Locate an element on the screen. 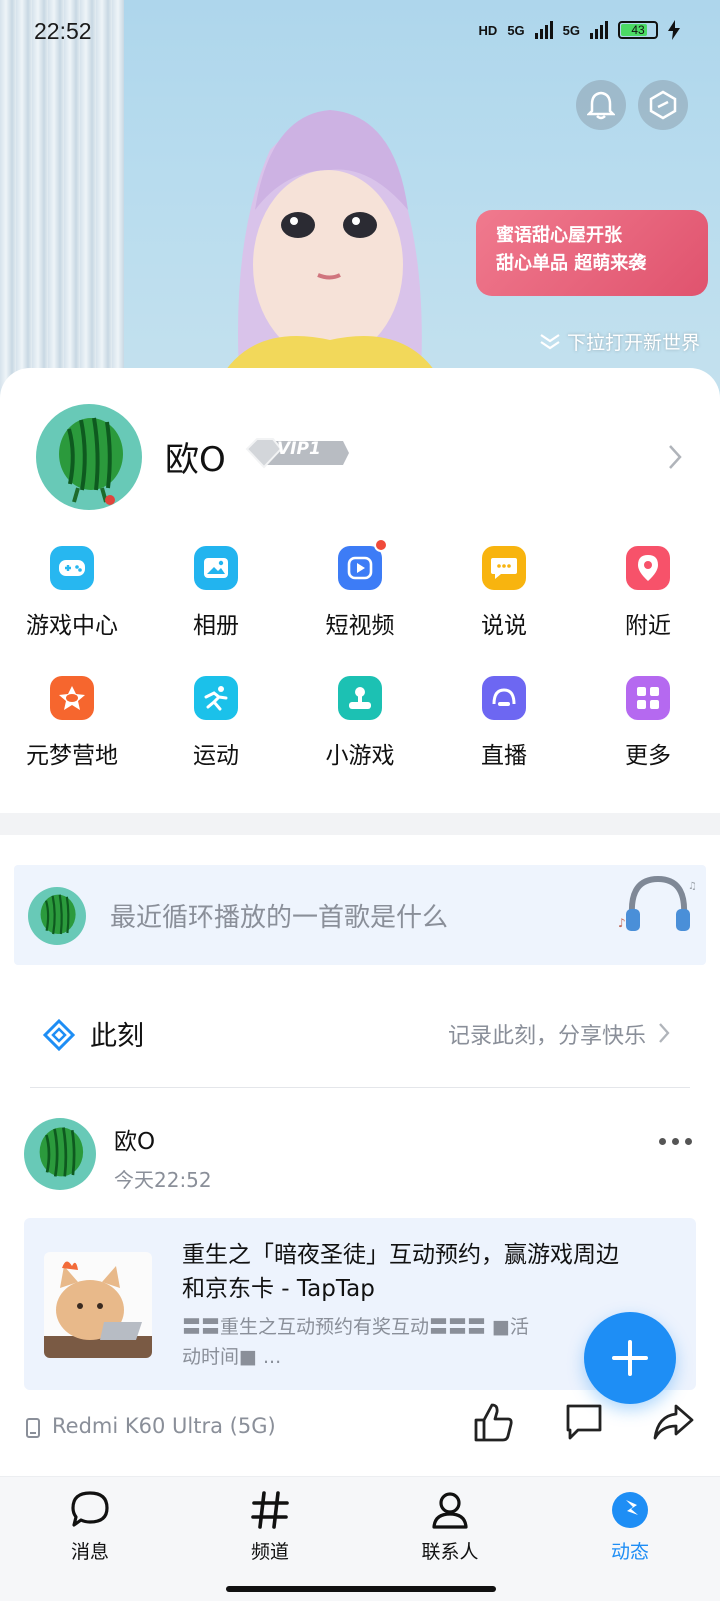 This screenshot has width=720, height=1601. notification-badge is located at coordinates (381, 545).